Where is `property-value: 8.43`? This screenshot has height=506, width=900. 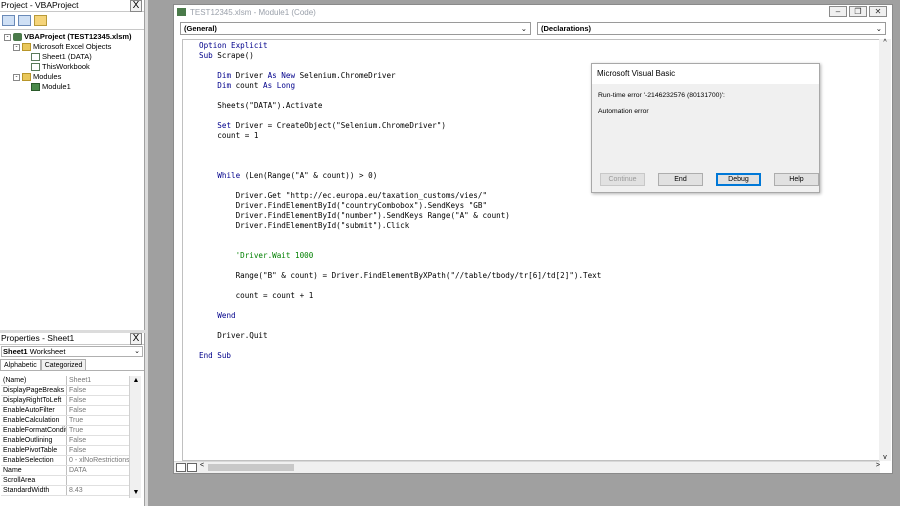
property-value: 8.43 is located at coordinates (98, 490).